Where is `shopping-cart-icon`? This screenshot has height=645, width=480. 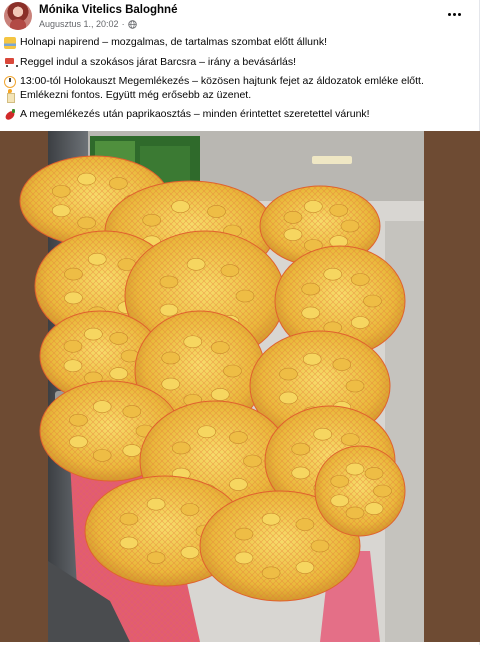
shopping-cart-icon is located at coordinates (11, 62).